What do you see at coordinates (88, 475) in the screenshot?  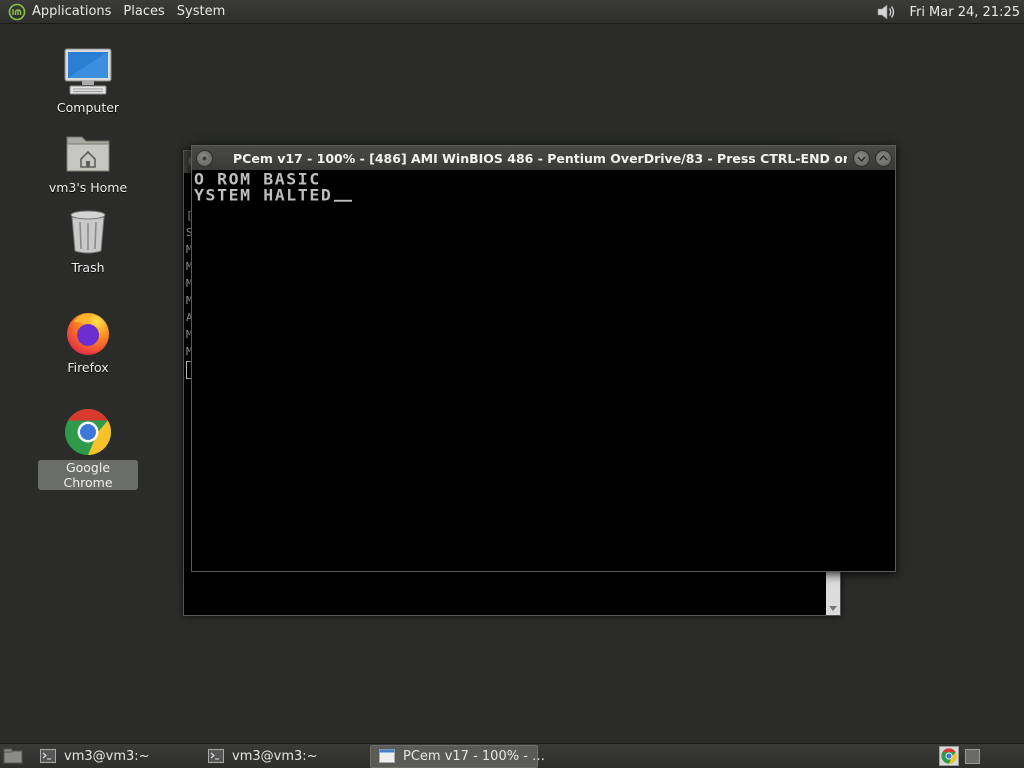 I see `desktop-icon-label: Google Chrome` at bounding box center [88, 475].